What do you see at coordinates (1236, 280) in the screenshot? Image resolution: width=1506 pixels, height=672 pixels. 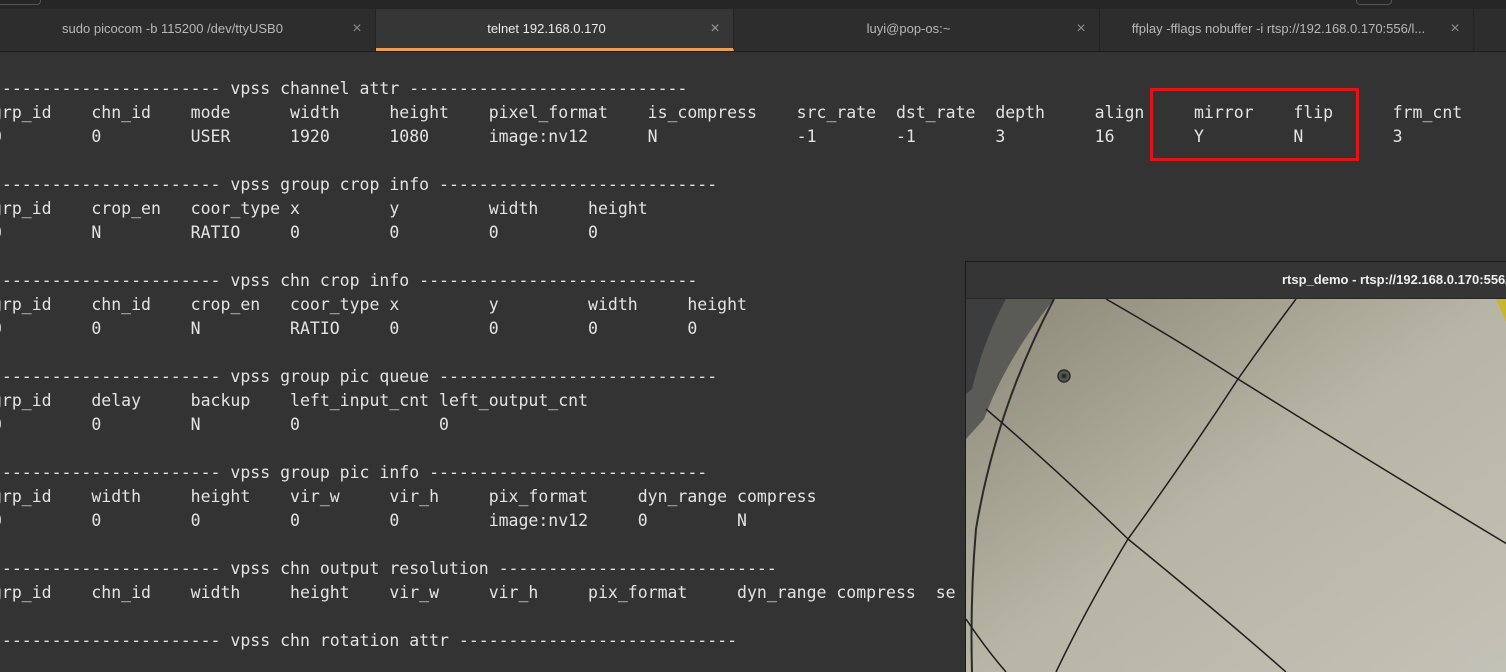 I see `ffplay-window-titlebar: rtsp_demo - rtsp://192.168.0.170:556/l` at bounding box center [1236, 280].